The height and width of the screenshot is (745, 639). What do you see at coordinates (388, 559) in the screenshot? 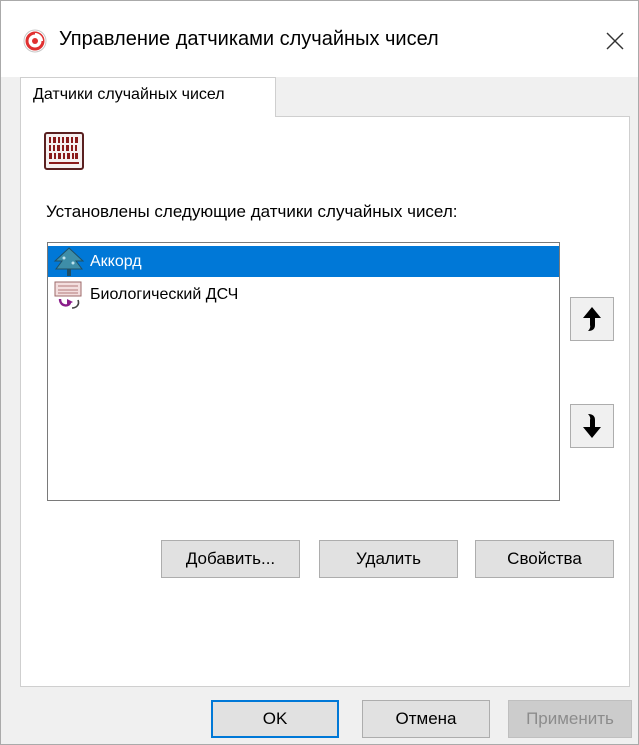
I see `remove-button: Удалить` at bounding box center [388, 559].